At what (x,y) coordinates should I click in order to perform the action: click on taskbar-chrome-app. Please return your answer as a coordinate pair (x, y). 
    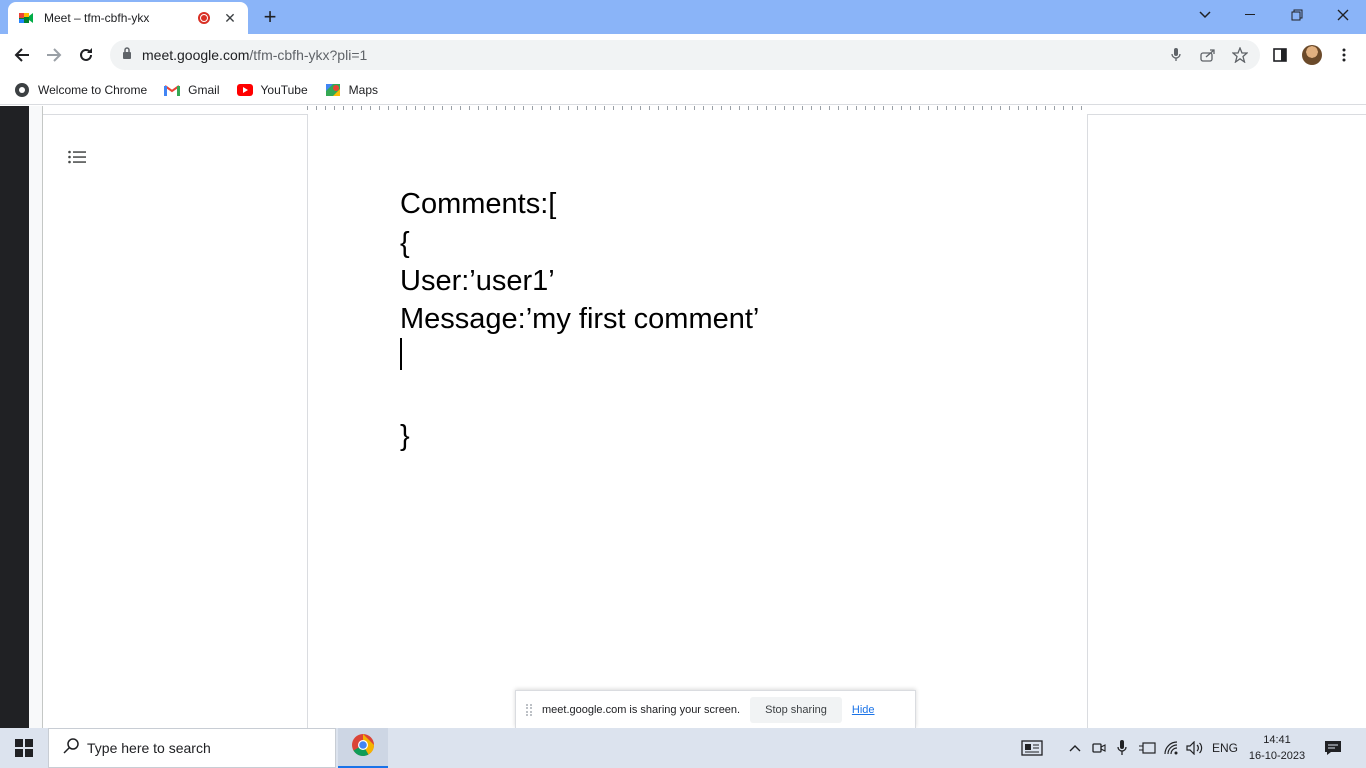
    Looking at the image, I should click on (363, 748).